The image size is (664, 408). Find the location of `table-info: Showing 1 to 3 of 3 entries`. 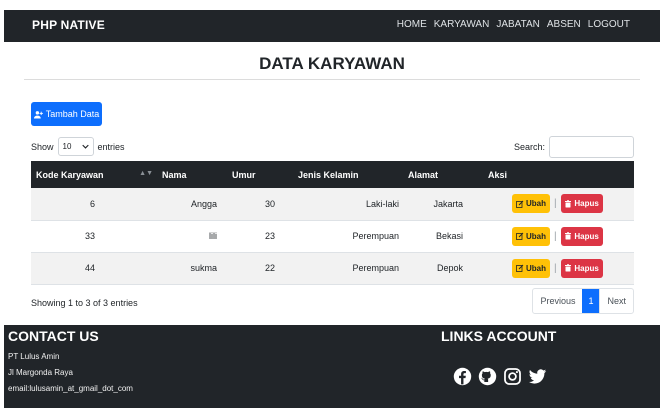

table-info: Showing 1 to 3 of 3 entries is located at coordinates (84, 303).